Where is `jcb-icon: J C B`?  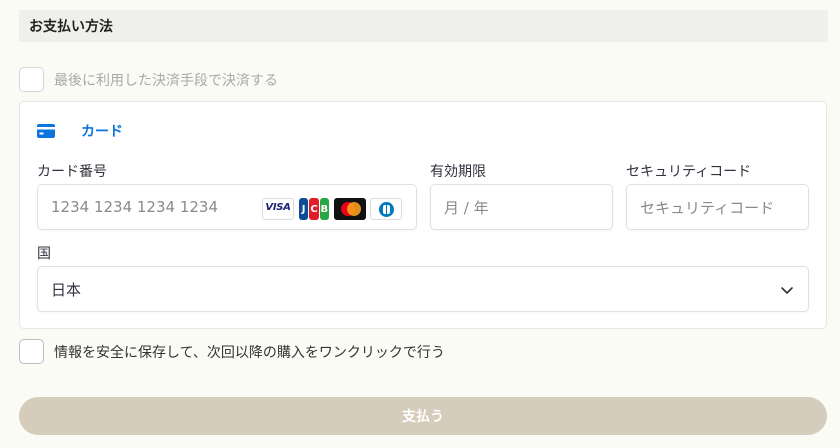 jcb-icon: J C B is located at coordinates (314, 209).